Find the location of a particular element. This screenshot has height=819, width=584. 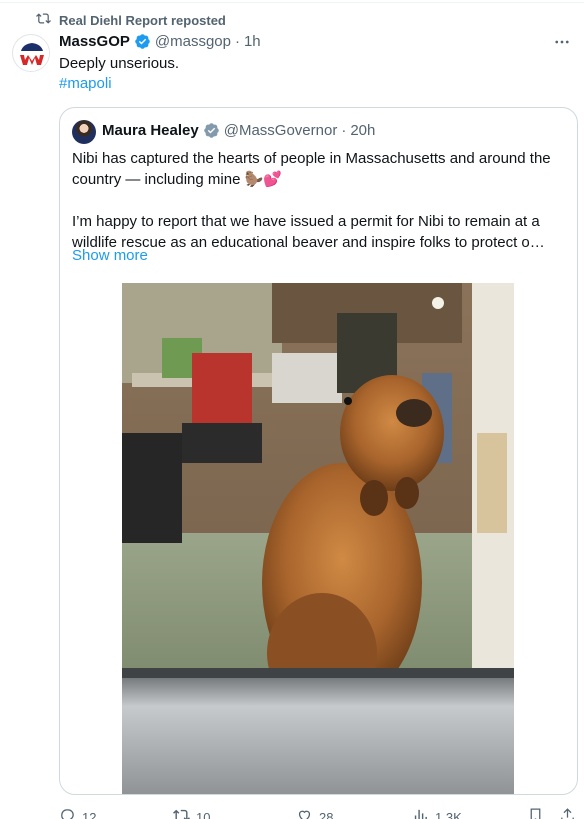

post-time: 1h is located at coordinates (252, 41).